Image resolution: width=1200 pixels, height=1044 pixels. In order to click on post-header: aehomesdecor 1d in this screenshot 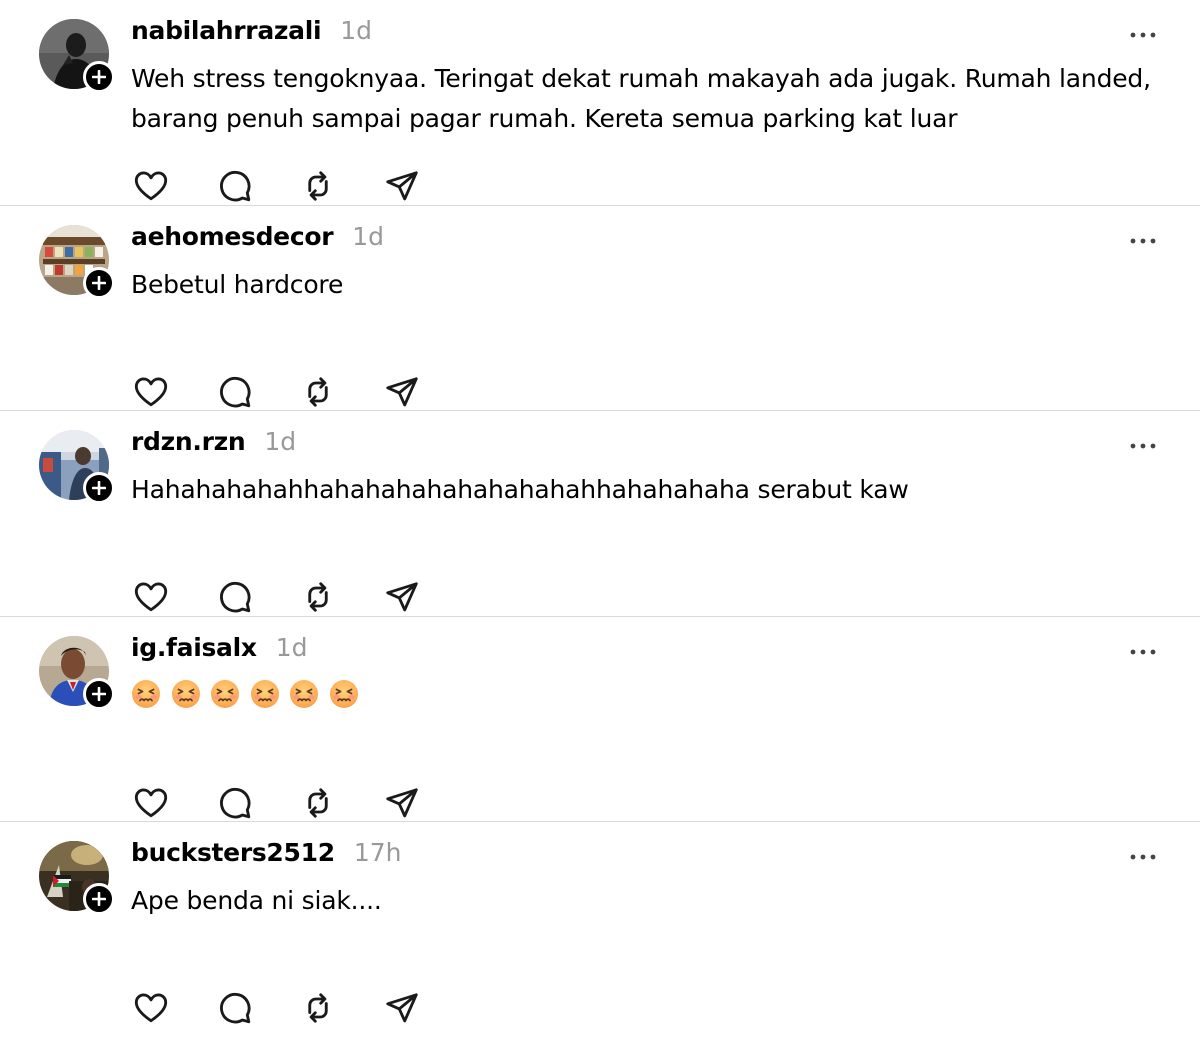, I will do `click(257, 240)`.